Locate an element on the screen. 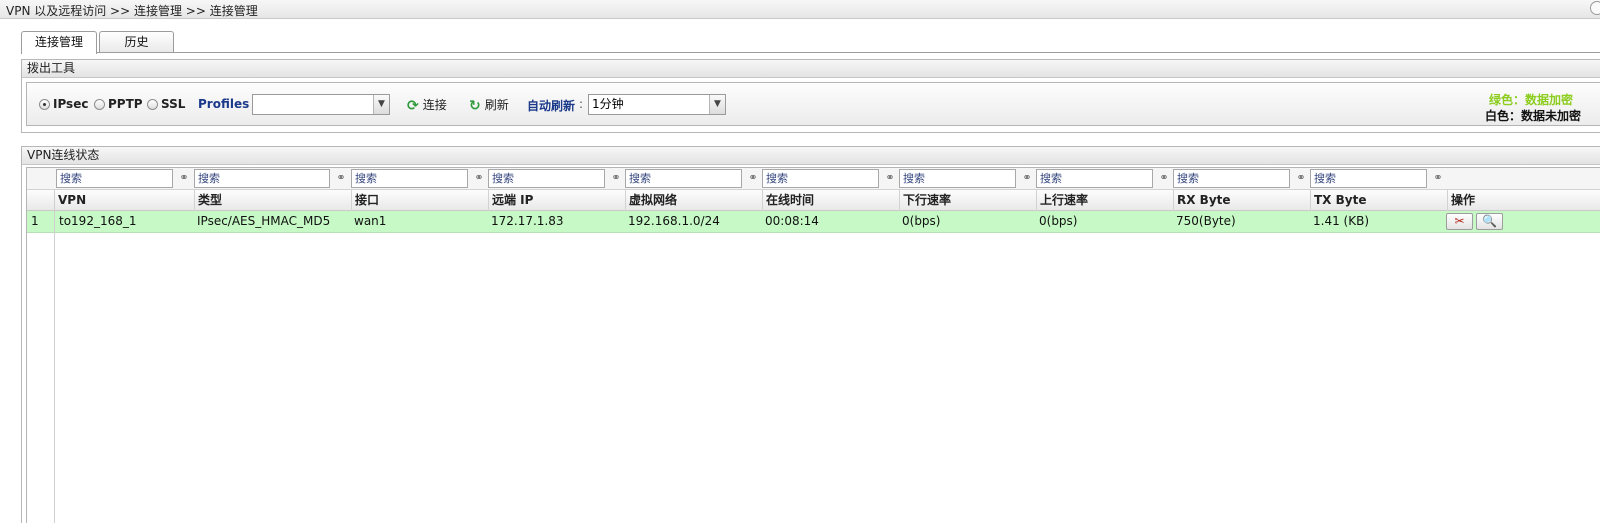 This screenshot has width=1600, height=523. search-input-virtual-network is located at coordinates (683, 178).